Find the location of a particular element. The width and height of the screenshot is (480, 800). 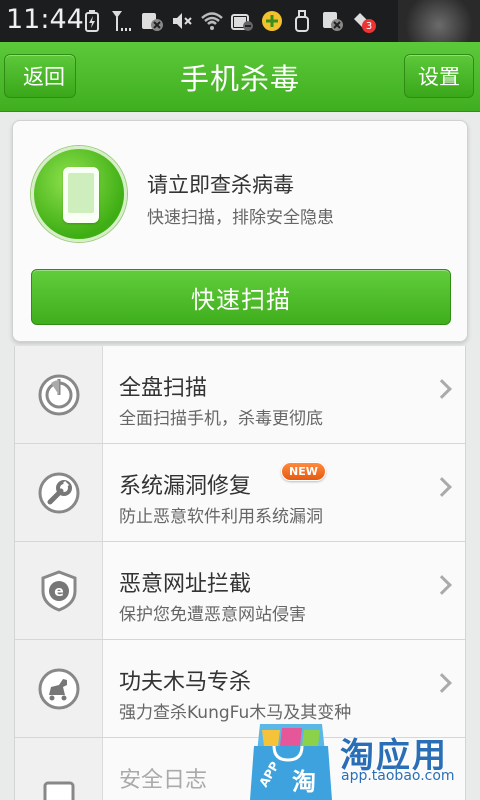

sd-card-icon is located at coordinates (152, 21).